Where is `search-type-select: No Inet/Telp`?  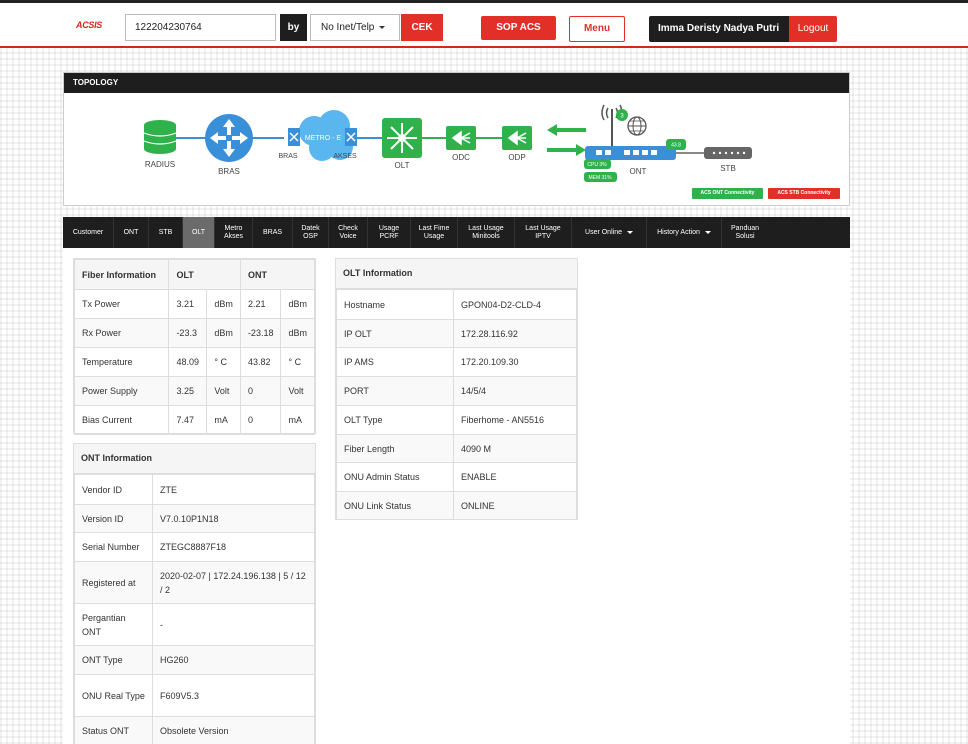 search-type-select: No Inet/Telp is located at coordinates (355, 27).